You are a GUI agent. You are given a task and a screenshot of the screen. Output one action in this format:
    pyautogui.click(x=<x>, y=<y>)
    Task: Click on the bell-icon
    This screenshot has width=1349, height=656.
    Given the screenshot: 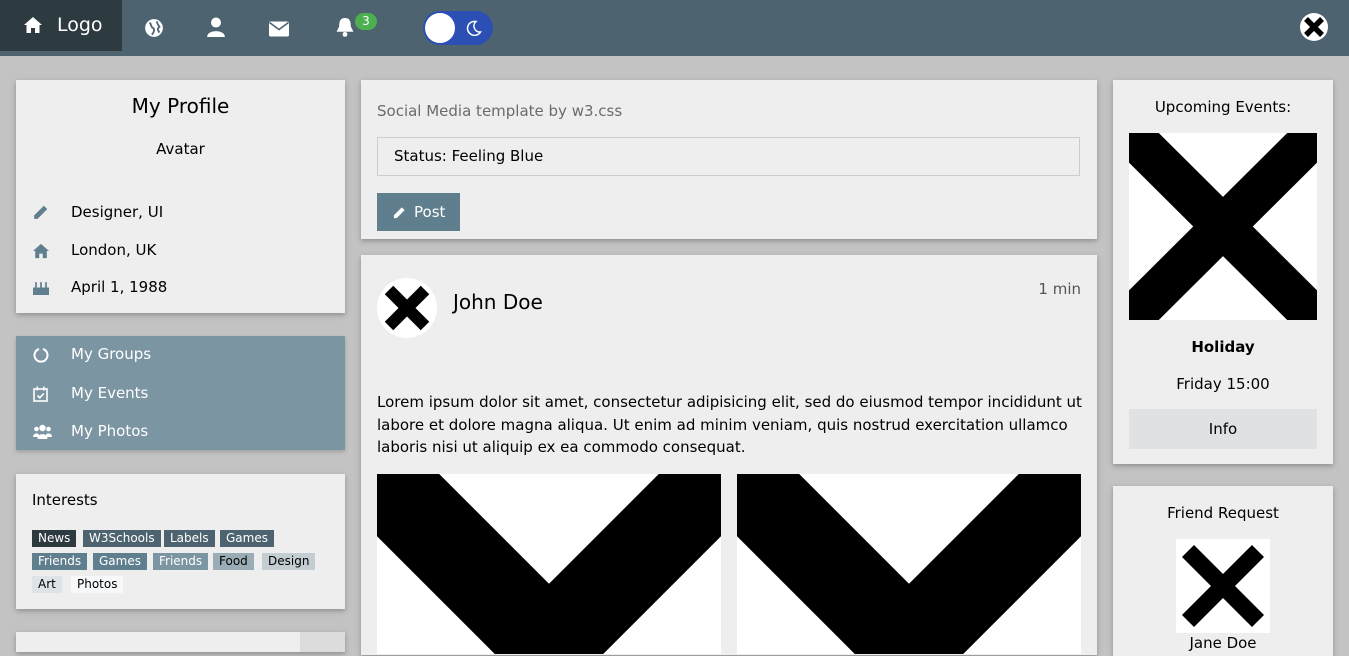 What is the action you would take?
    pyautogui.click(x=345, y=27)
    